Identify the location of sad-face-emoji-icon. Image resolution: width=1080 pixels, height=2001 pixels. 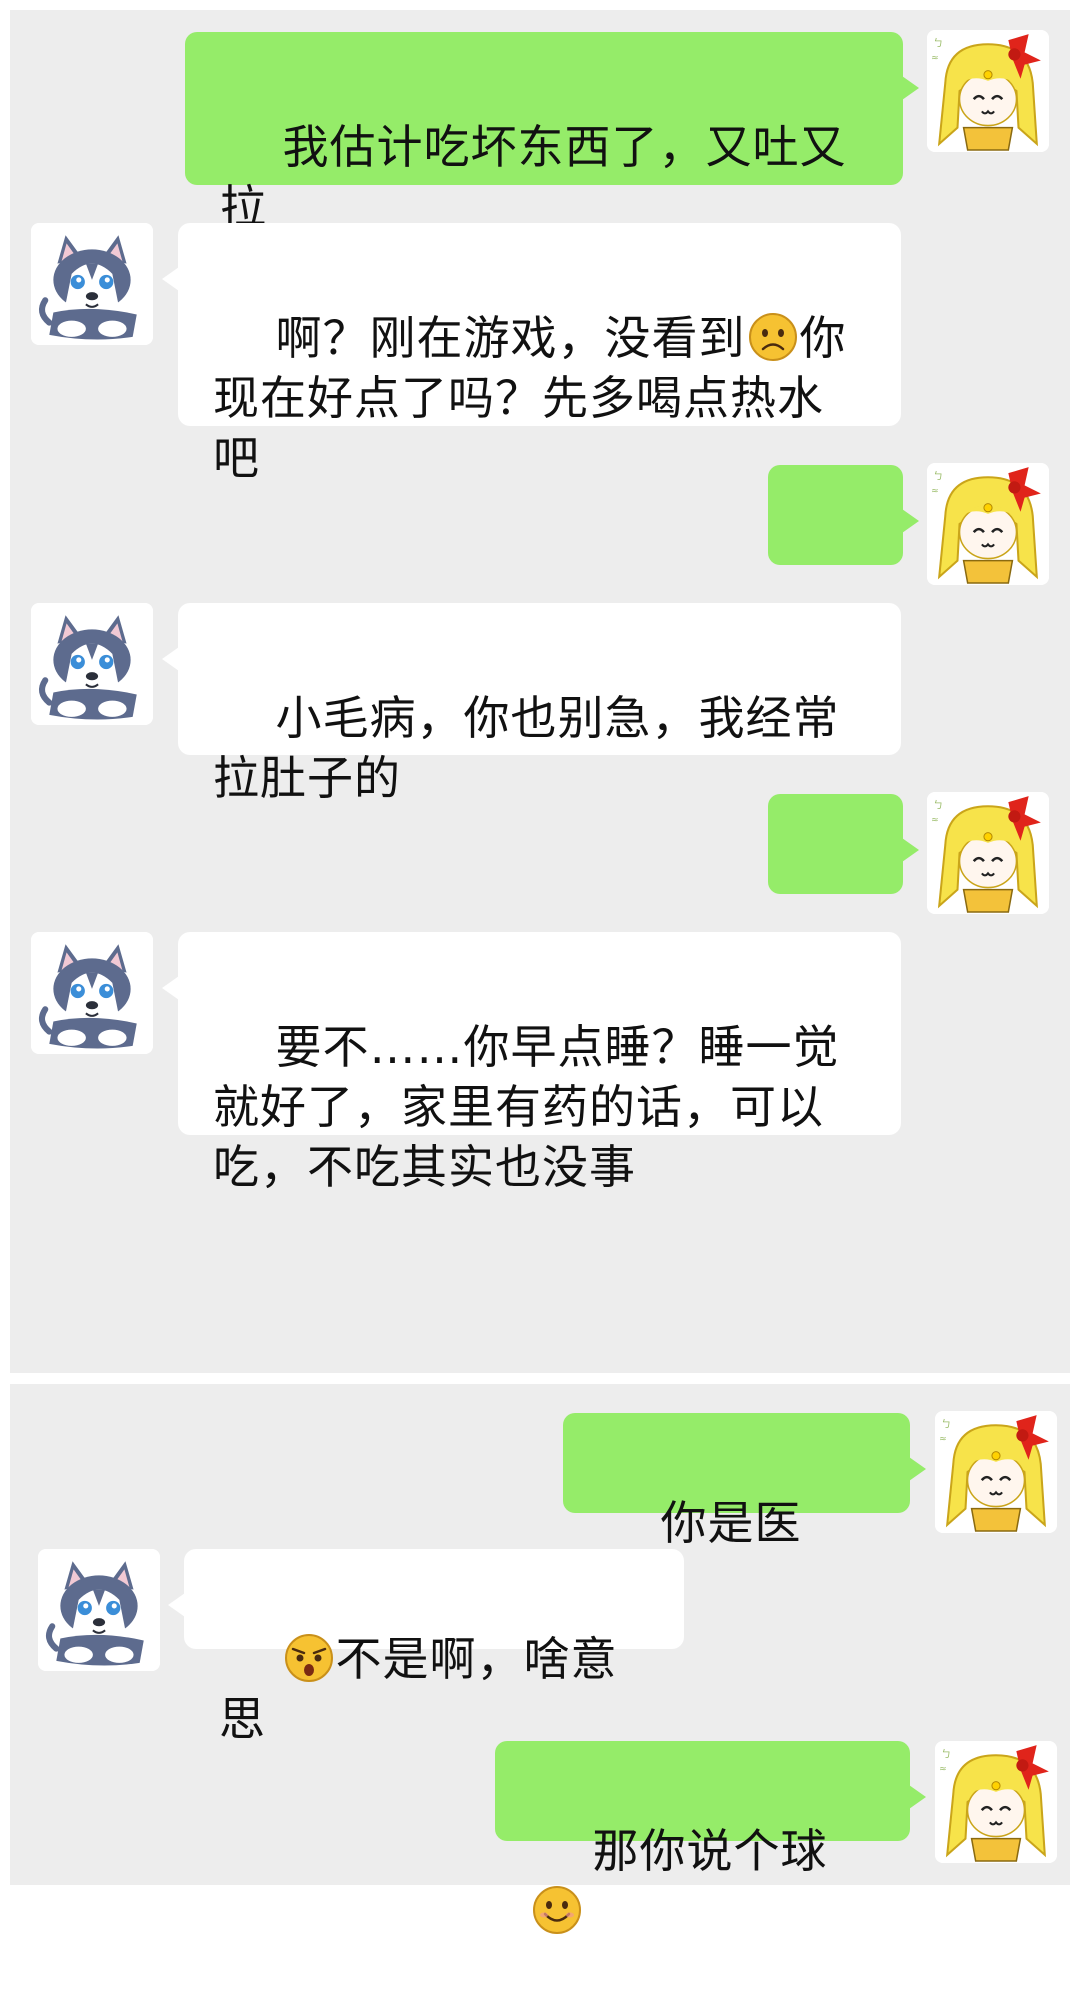
(773, 337).